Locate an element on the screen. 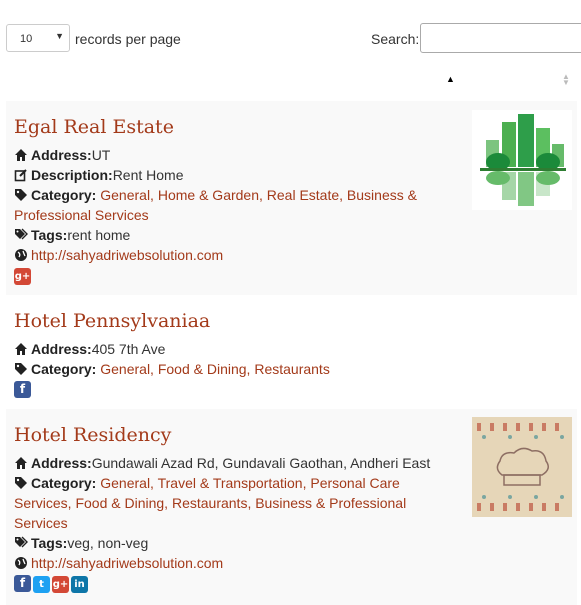 This screenshot has width=581, height=605. listing-address: Address:405 7th Ave is located at coordinates (234, 349).